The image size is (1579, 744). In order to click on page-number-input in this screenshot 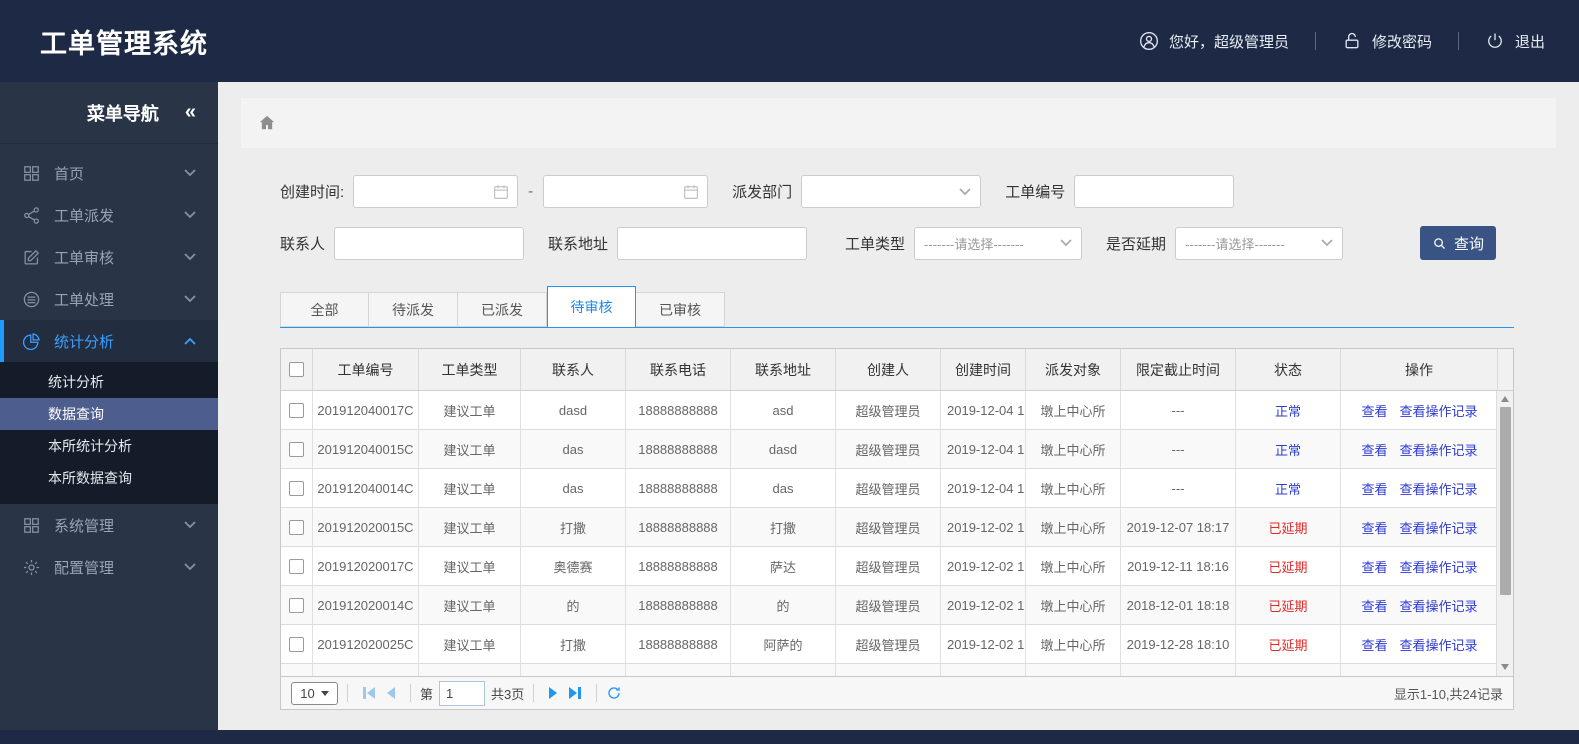, I will do `click(462, 693)`.